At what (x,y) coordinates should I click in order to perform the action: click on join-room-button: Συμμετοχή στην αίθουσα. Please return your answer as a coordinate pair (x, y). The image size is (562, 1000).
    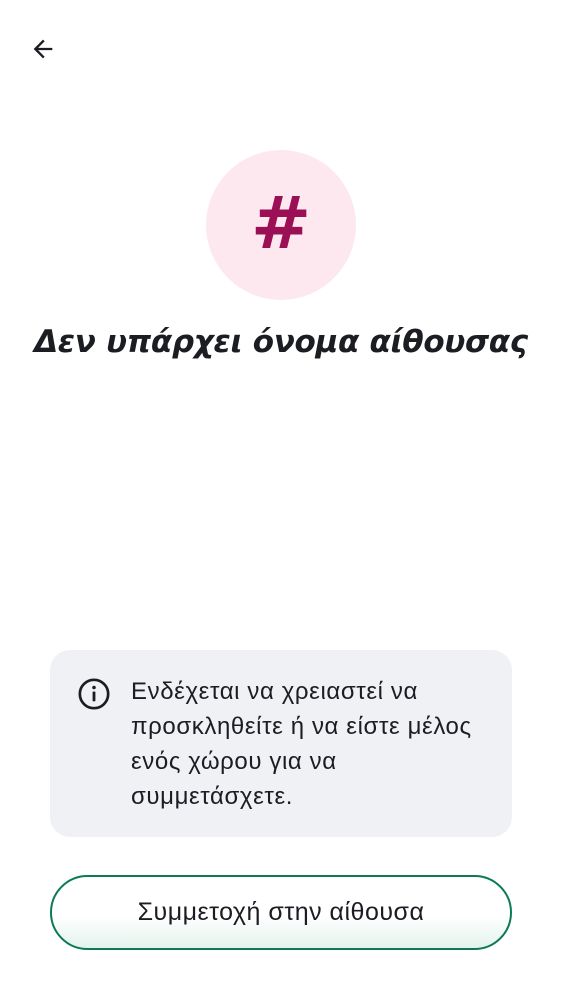
    Looking at the image, I should click on (281, 912).